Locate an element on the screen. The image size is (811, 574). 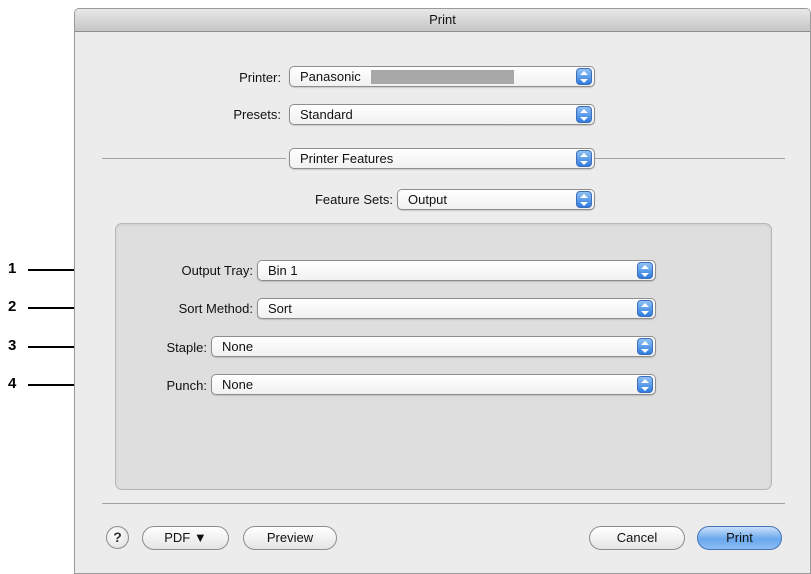
presets-value: Standard is located at coordinates (326, 114).